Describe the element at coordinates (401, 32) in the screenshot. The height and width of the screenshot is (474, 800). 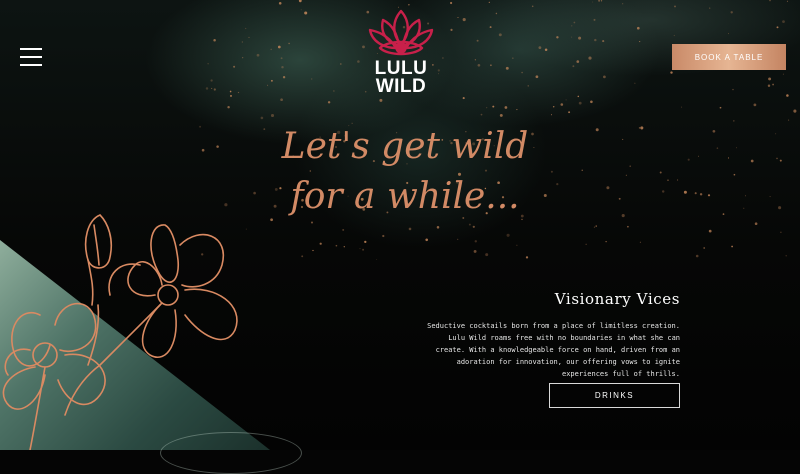
I see `lotus-eye-icon` at that location.